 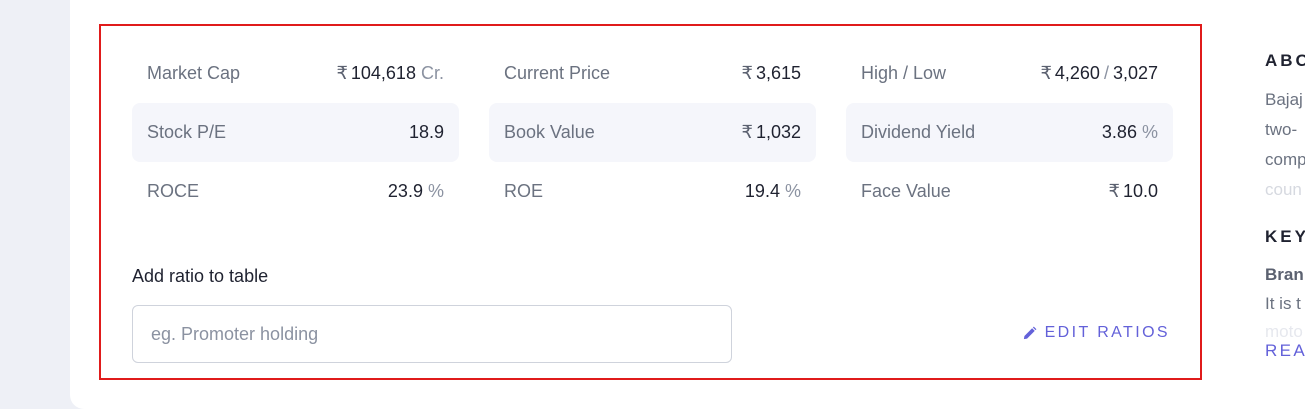 I want to click on ratio-value: ₹1,032, so click(x=772, y=132).